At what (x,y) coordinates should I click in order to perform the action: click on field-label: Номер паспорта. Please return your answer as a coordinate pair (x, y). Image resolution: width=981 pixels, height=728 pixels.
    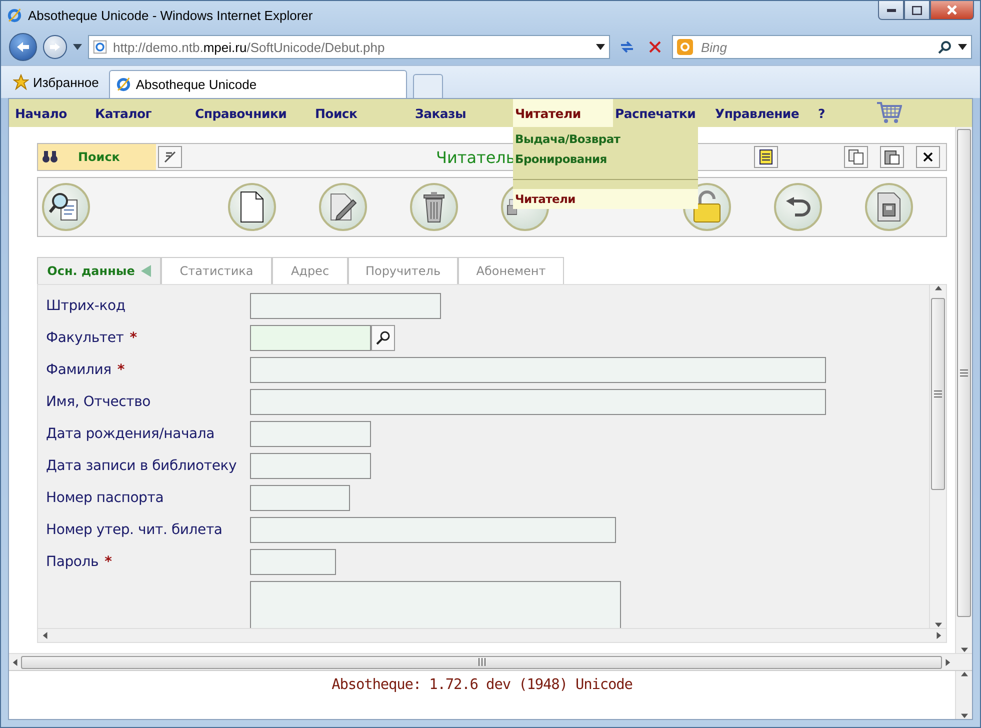
    Looking at the image, I should click on (105, 498).